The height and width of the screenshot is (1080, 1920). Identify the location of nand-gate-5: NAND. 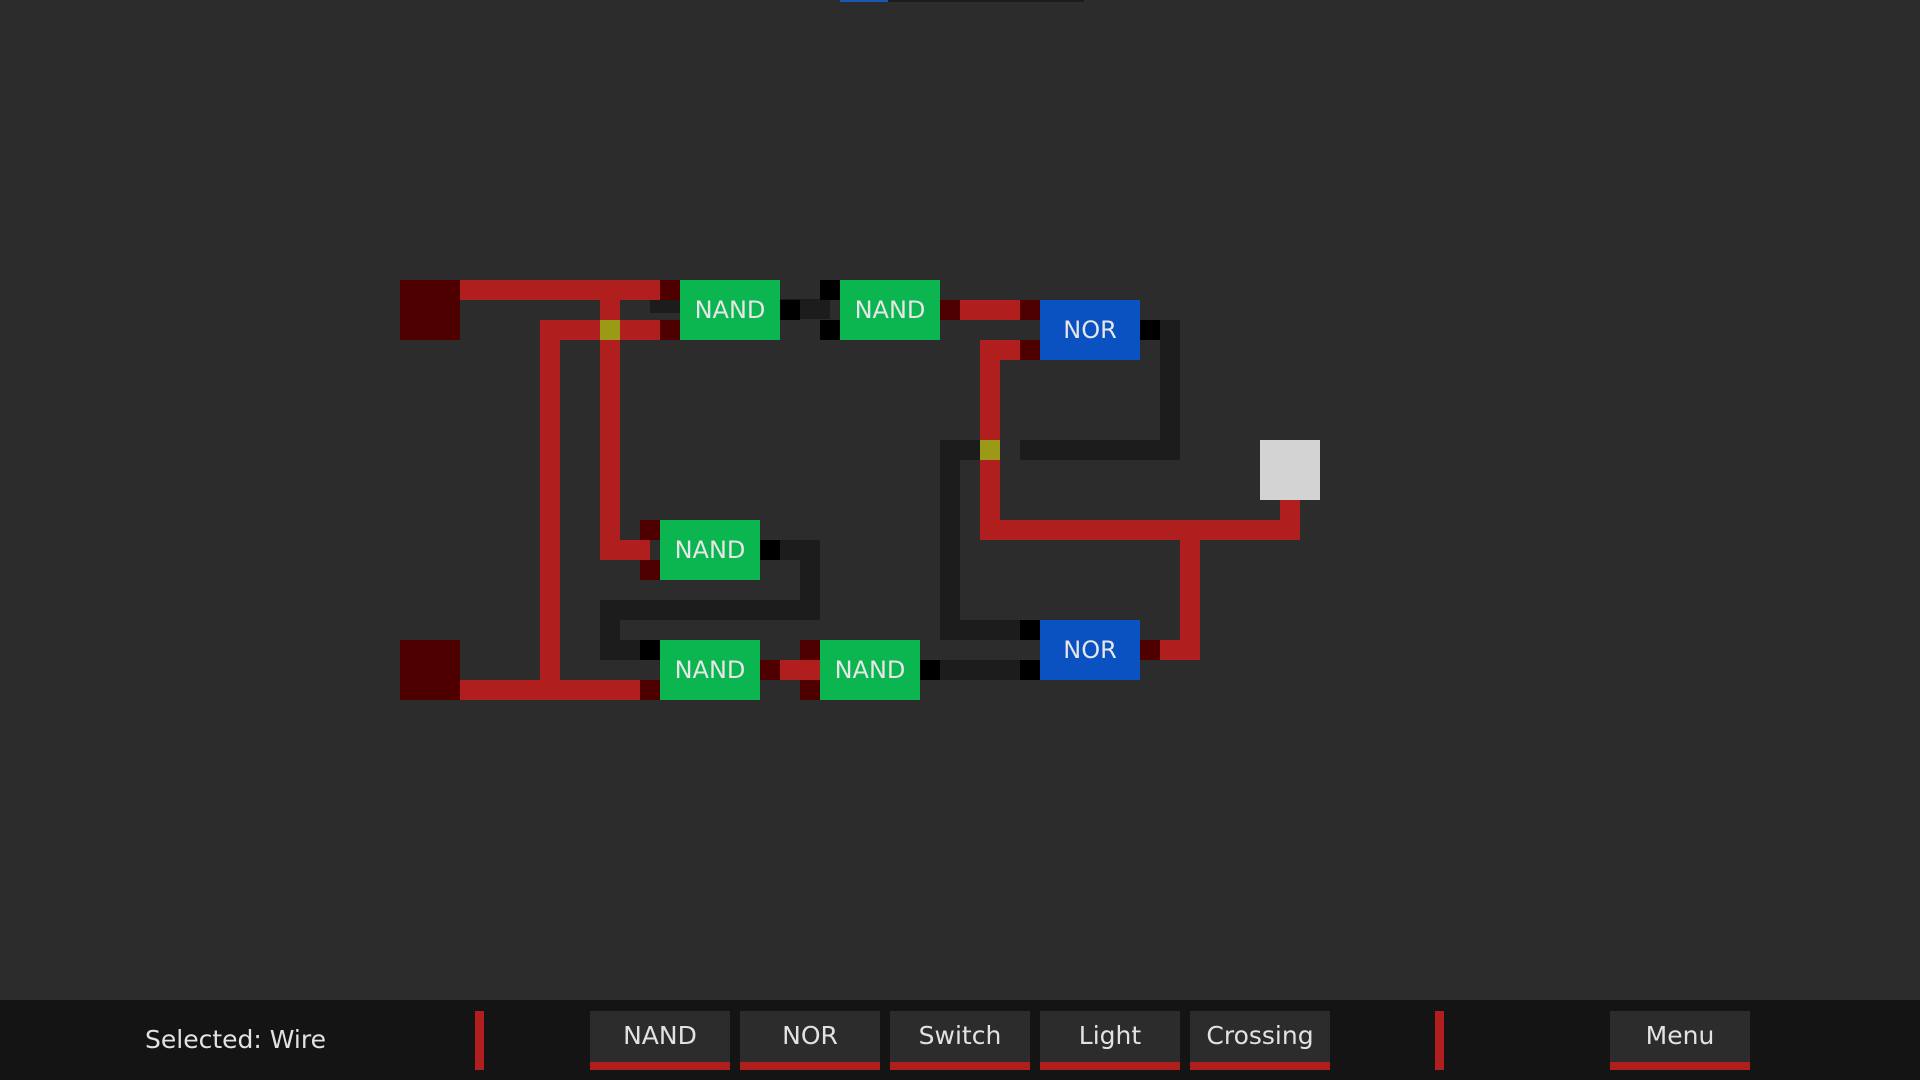
(870, 670).